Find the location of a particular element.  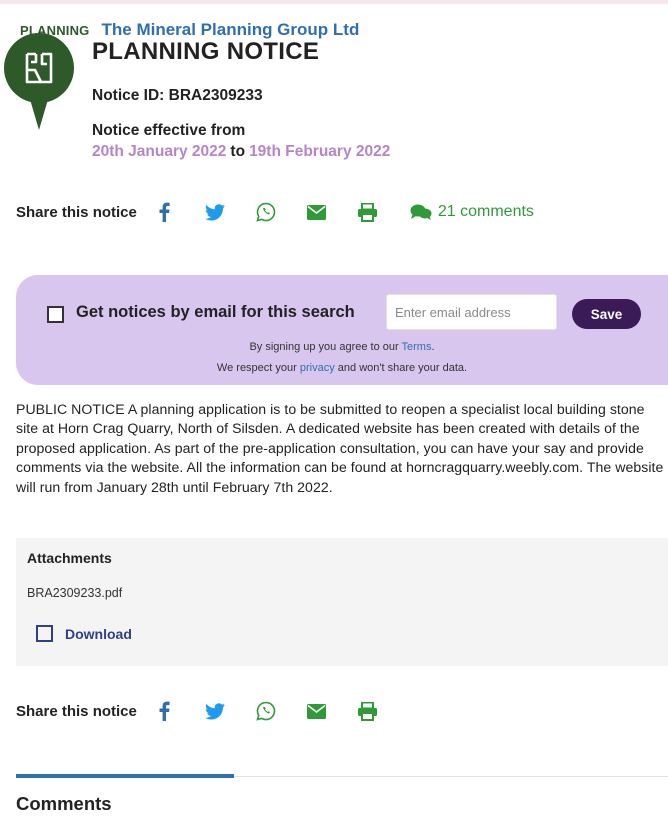

company-link: The Mineral Planning Group Ltd is located at coordinates (231, 30).